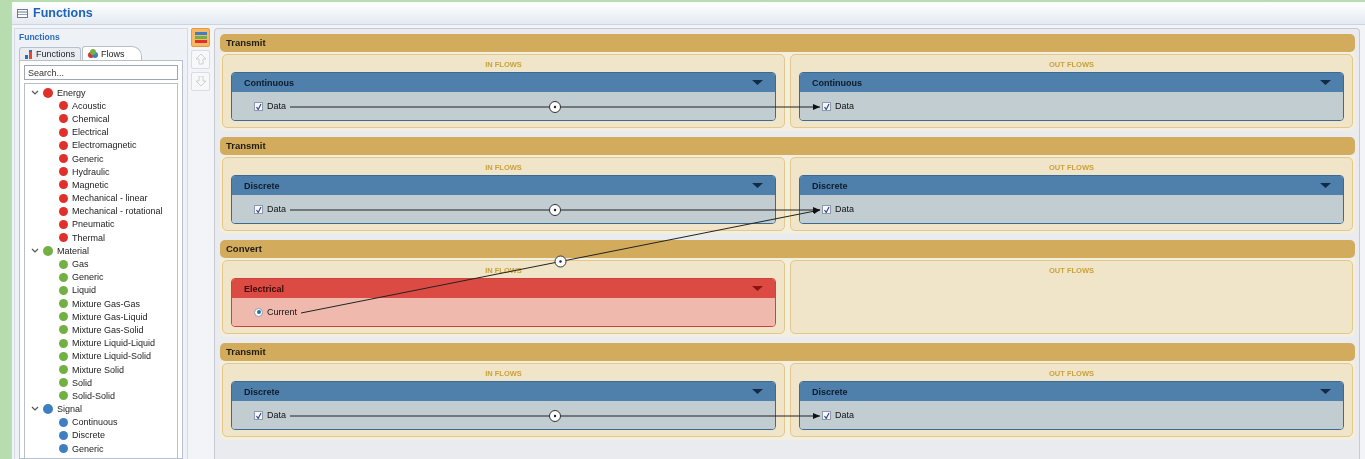  What do you see at coordinates (22, 13) in the screenshot?
I see `window-icon` at bounding box center [22, 13].